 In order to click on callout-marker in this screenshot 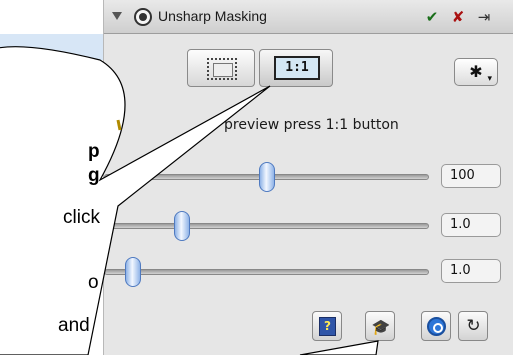, I will do `click(119, 125)`.